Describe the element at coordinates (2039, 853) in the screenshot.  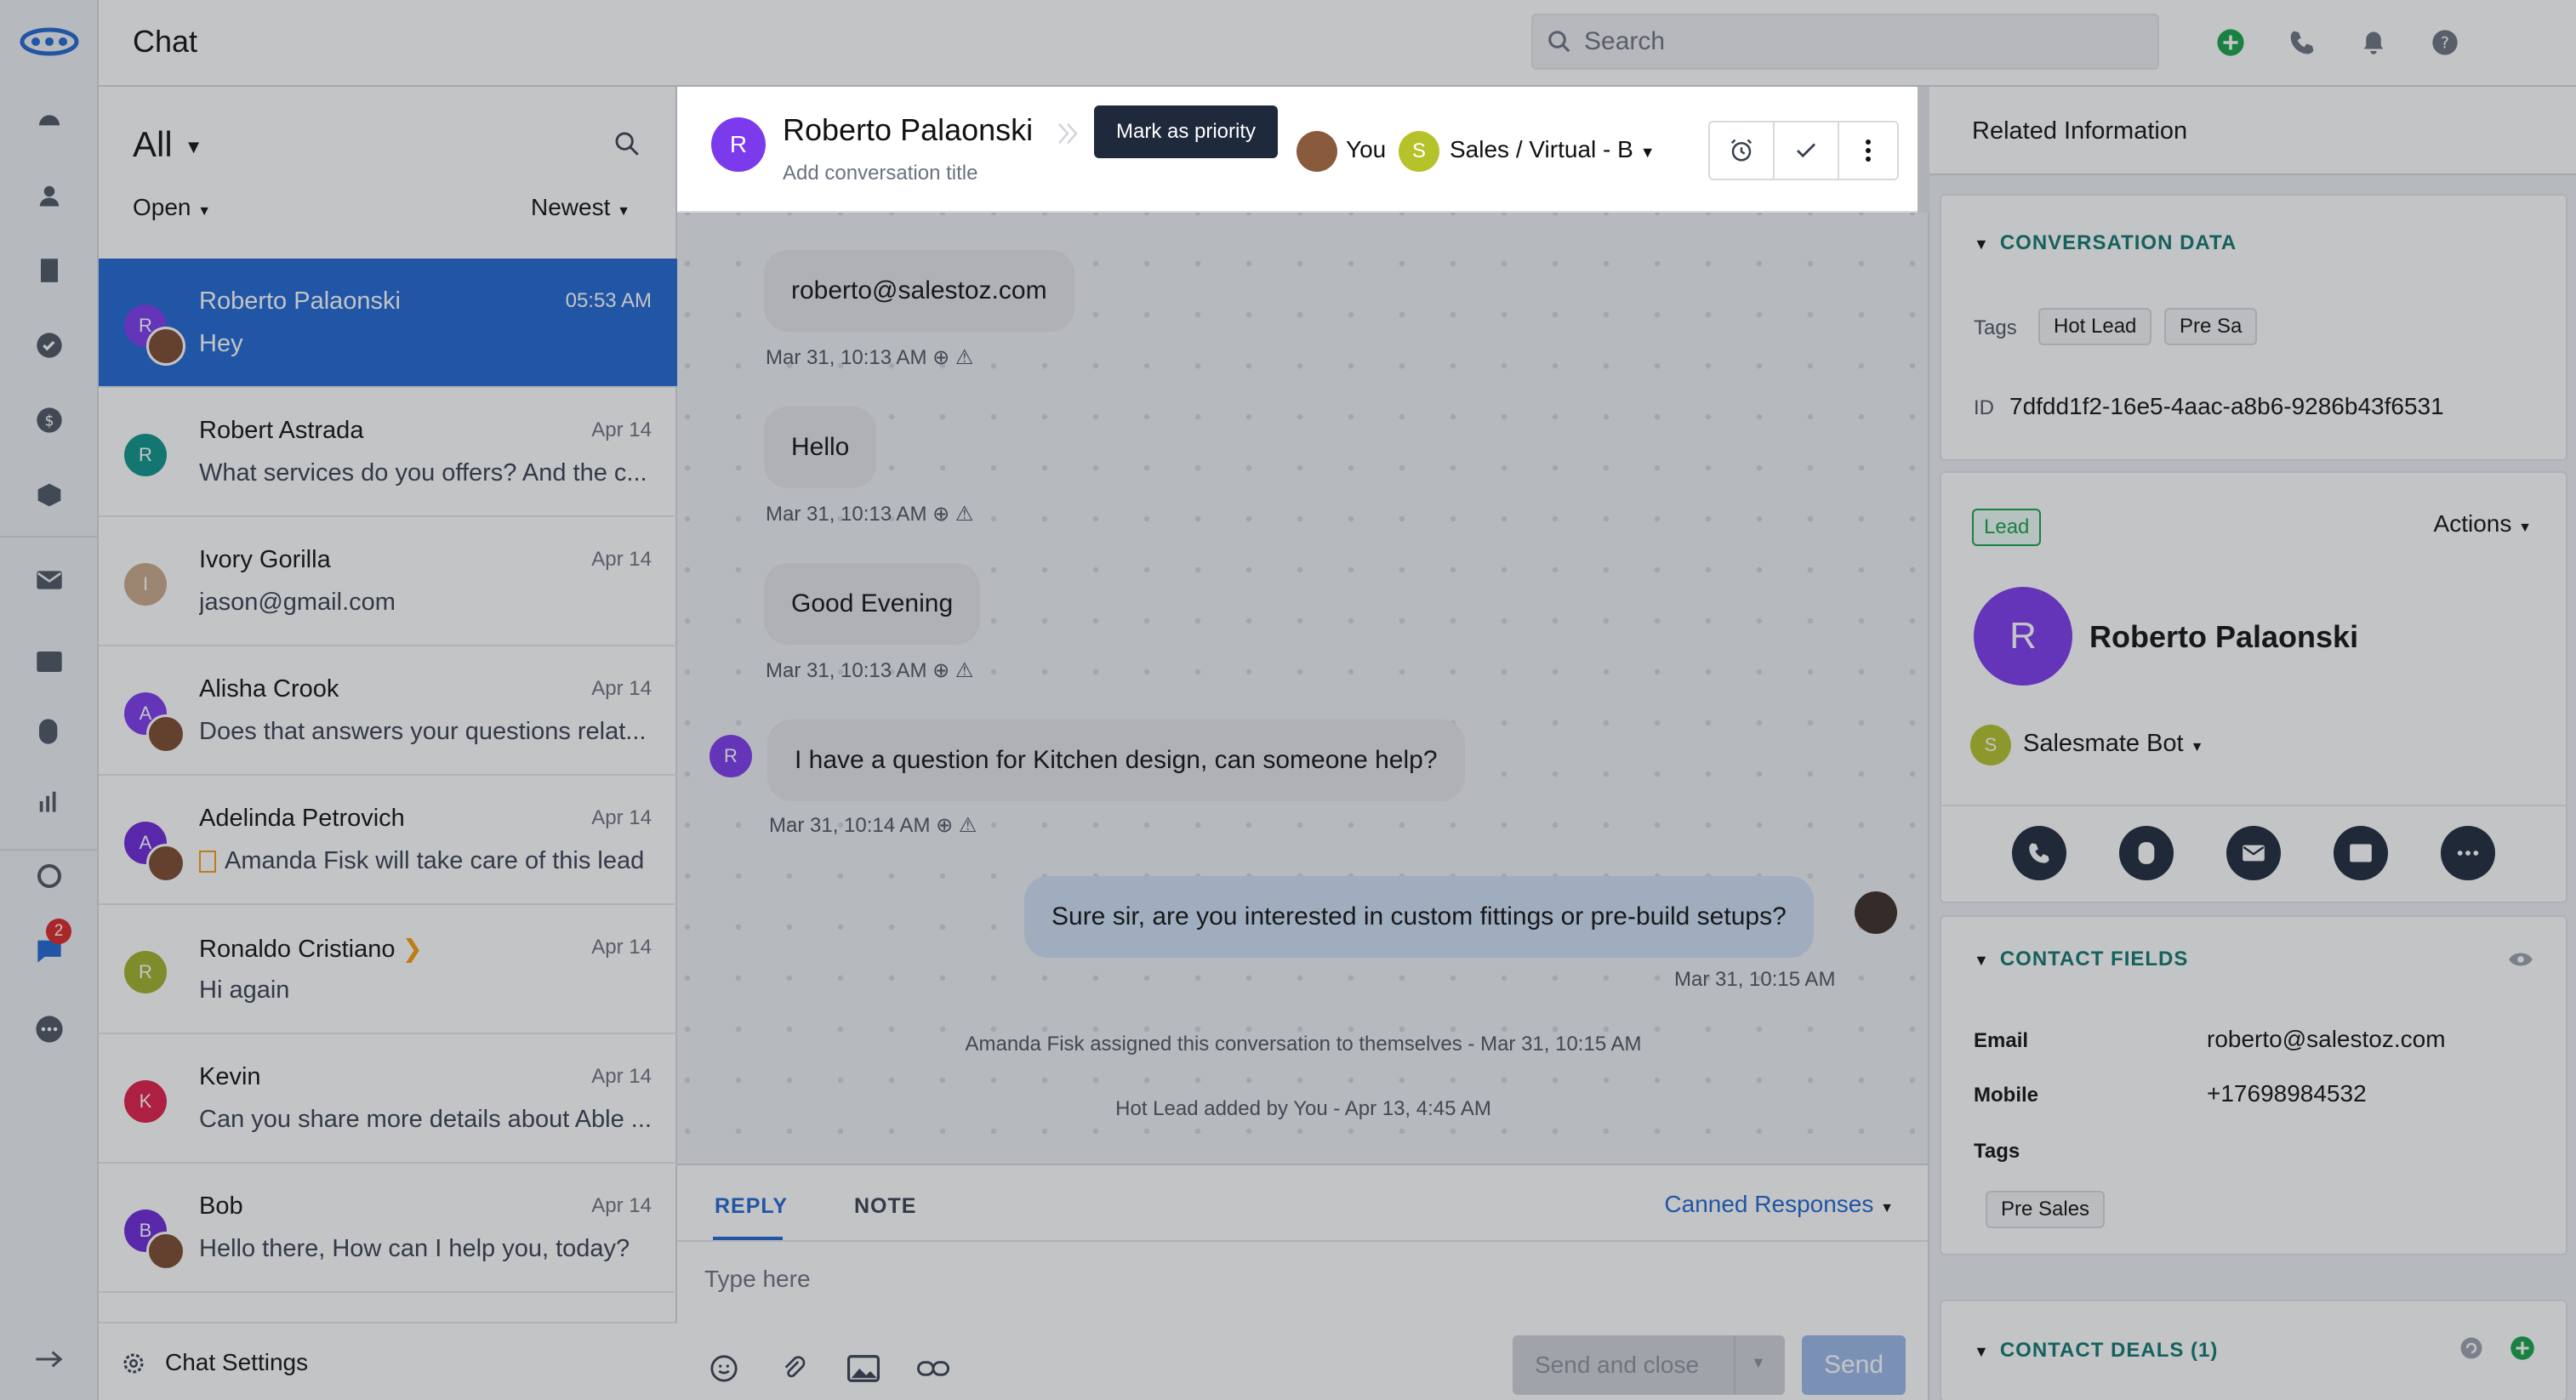
I see `call-icon` at that location.